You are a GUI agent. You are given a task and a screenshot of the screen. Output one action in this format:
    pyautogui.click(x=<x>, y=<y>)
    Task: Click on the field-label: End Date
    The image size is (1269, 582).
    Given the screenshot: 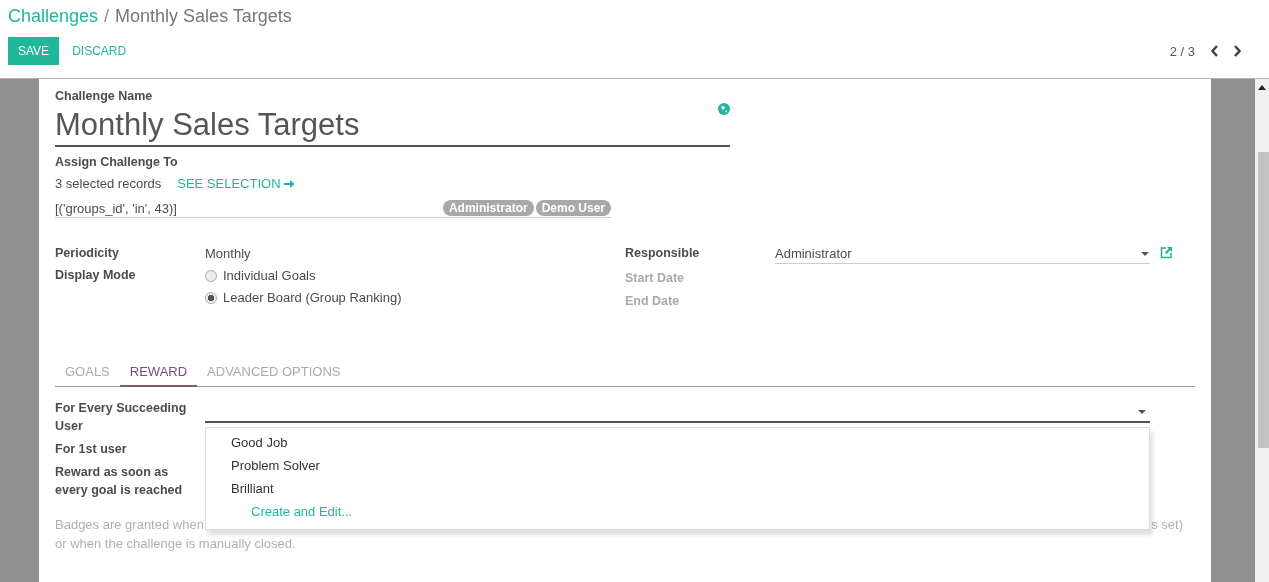 What is the action you would take?
    pyautogui.click(x=653, y=301)
    